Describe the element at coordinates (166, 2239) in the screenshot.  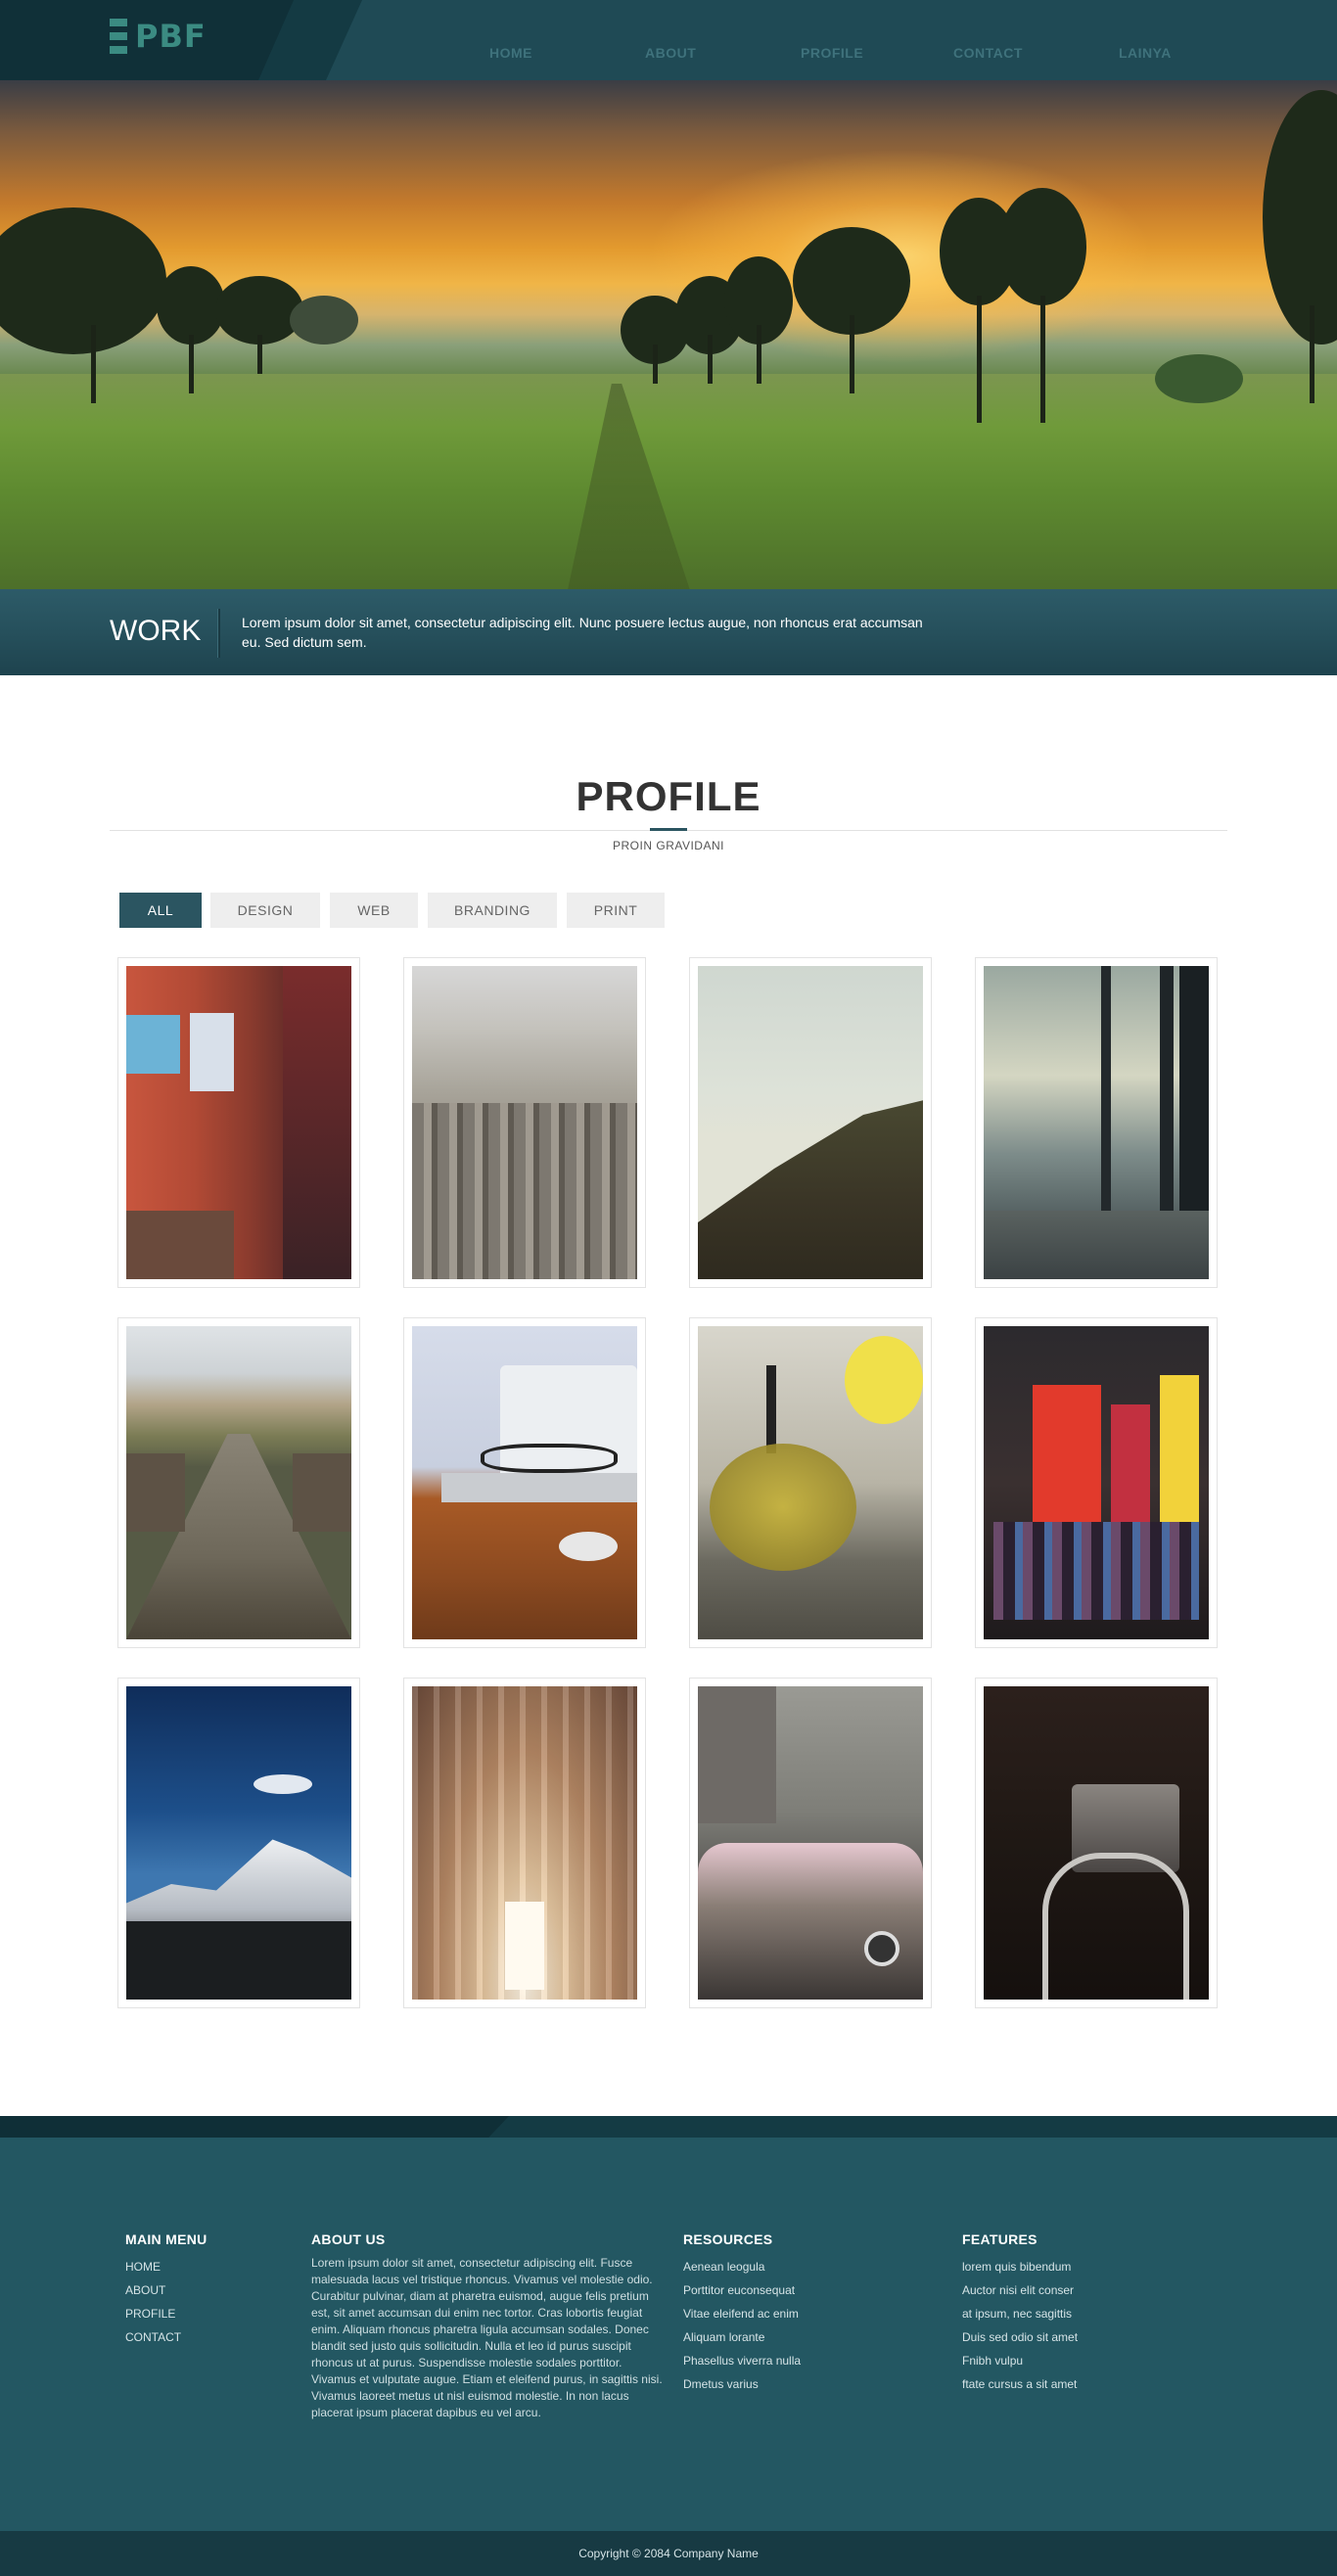
I see `footer-heading: MAIN MENU` at that location.